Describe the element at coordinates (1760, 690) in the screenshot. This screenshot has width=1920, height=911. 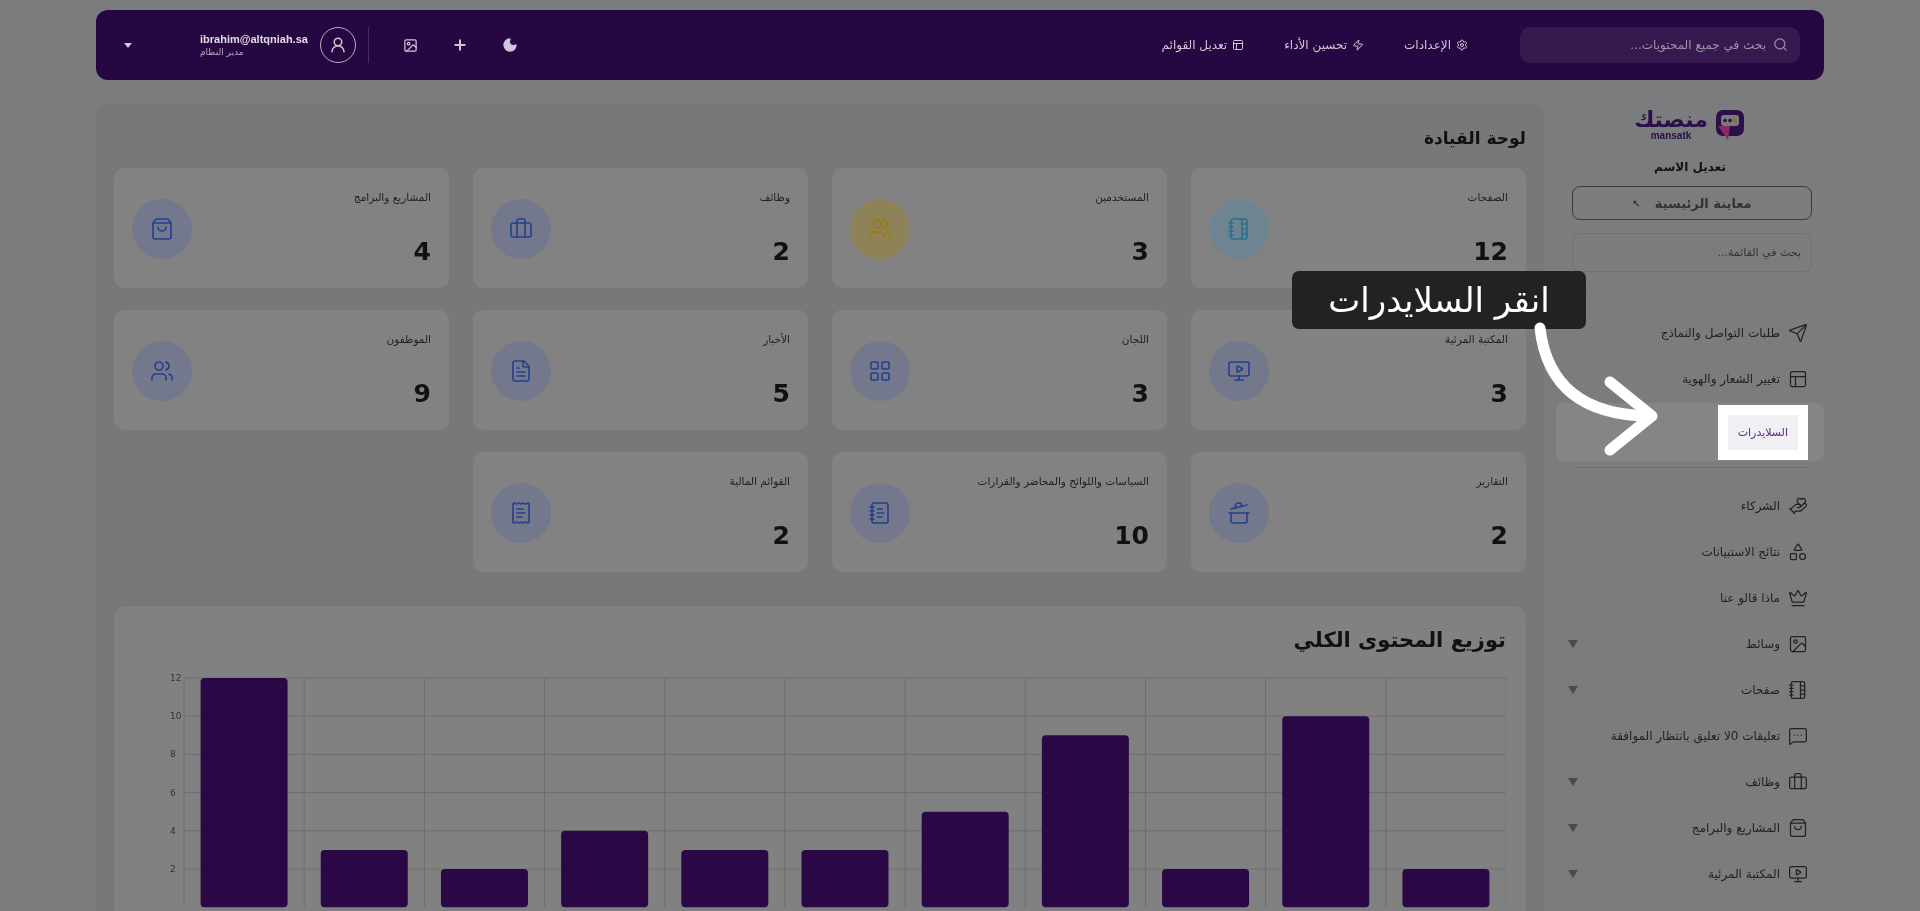
I see `menu-label: صفحات` at that location.